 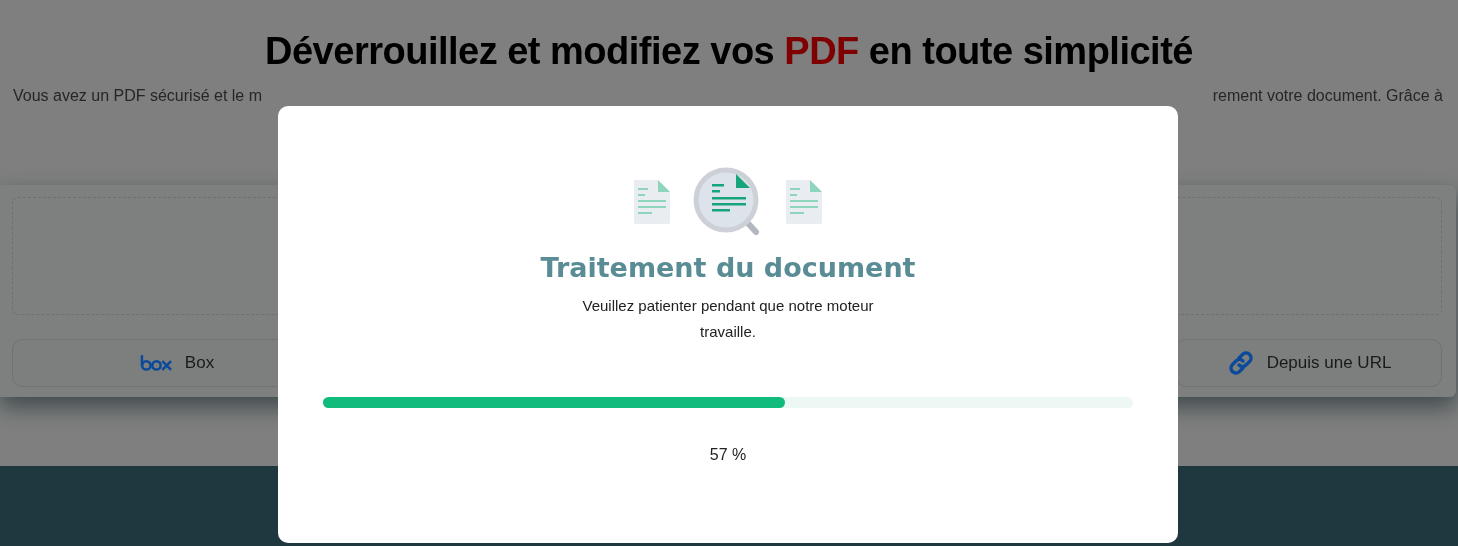 I want to click on intro-text: rement votre document. Grâce à, so click(x=1327, y=96).